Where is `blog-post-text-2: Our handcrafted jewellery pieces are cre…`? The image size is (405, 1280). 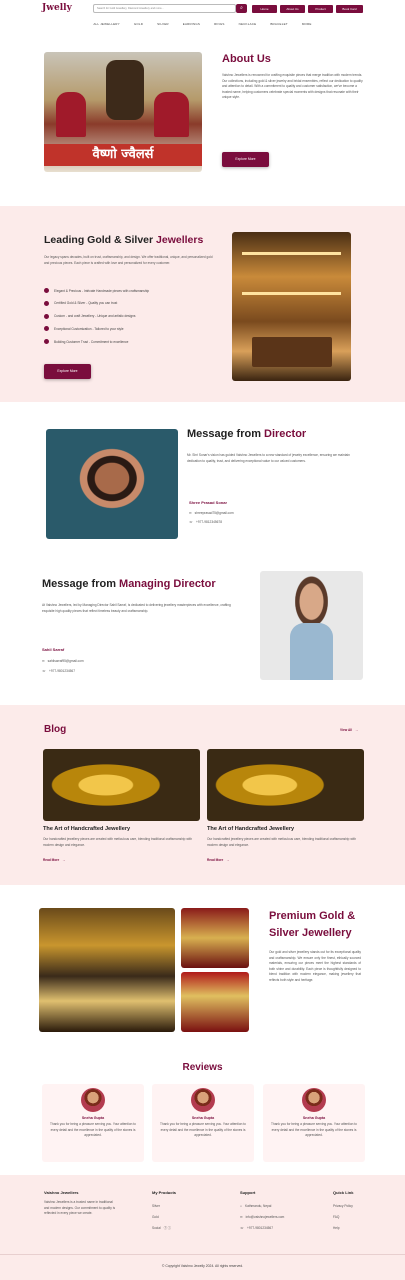
blog-post-text-2: Our handcrafted jewellery pieces are cre… is located at coordinates (282, 842).